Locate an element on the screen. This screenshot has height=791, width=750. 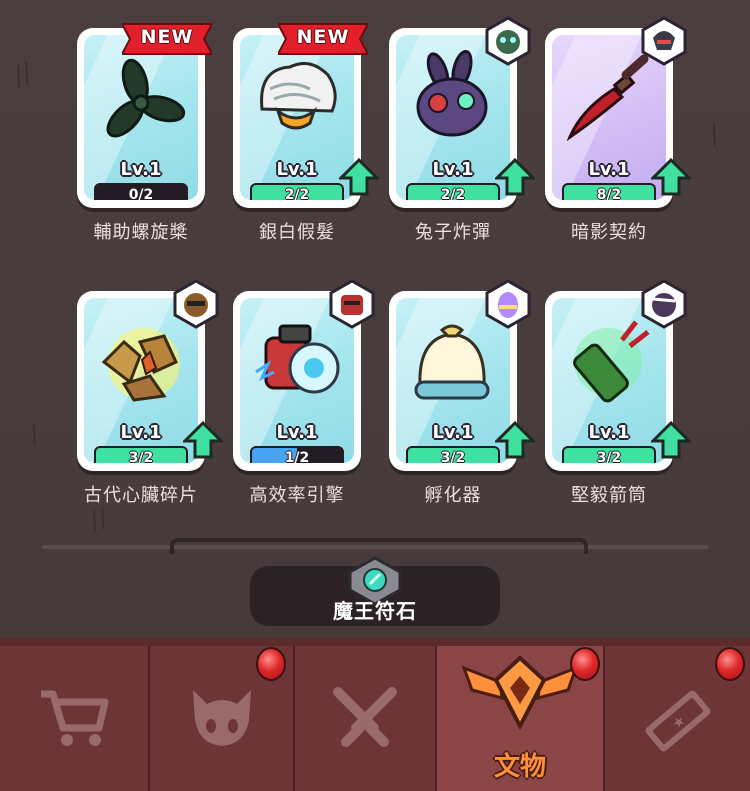
egg-icon is located at coordinates (508, 304).